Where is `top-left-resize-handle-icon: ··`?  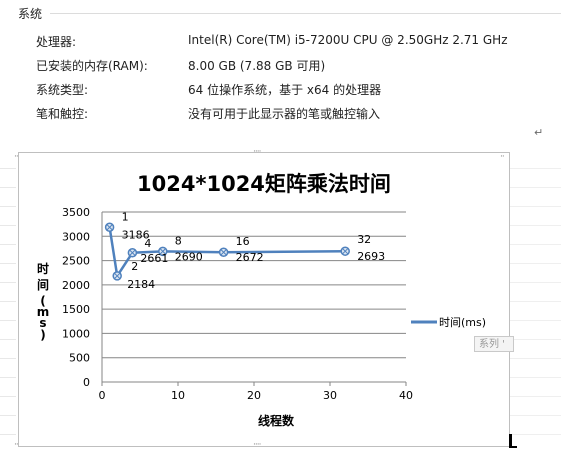
top-left-resize-handle-icon: ·· is located at coordinates (16, 157).